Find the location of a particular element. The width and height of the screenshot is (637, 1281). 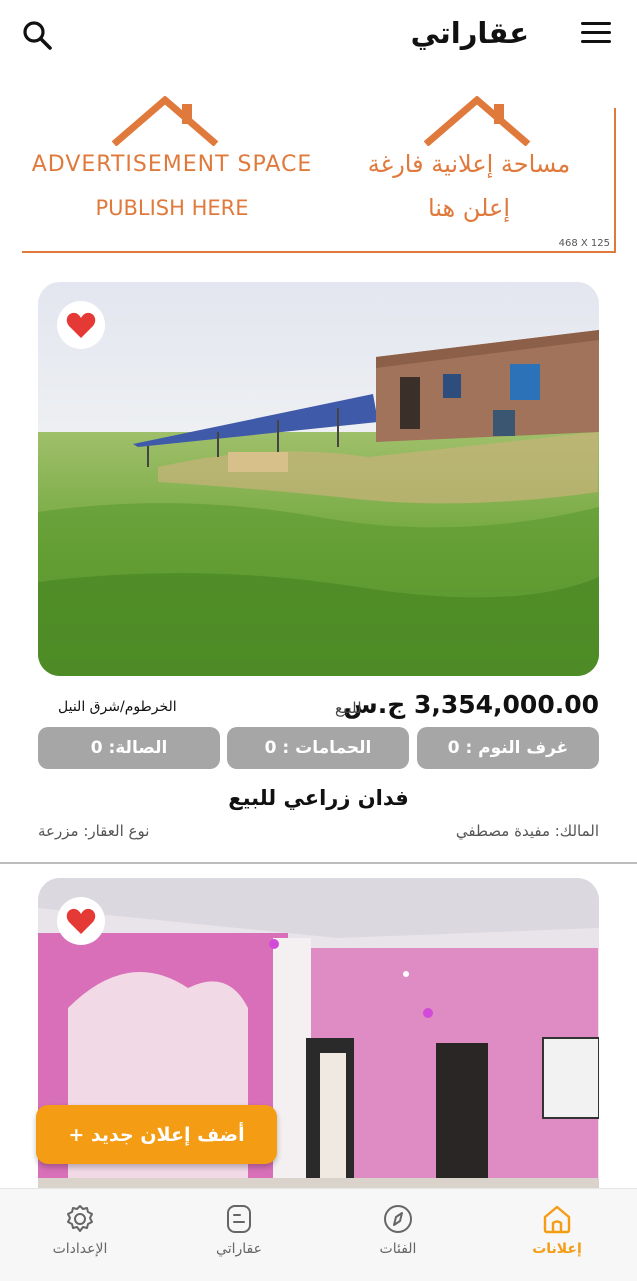

nav-label: إعلانات is located at coordinates (557, 1249).